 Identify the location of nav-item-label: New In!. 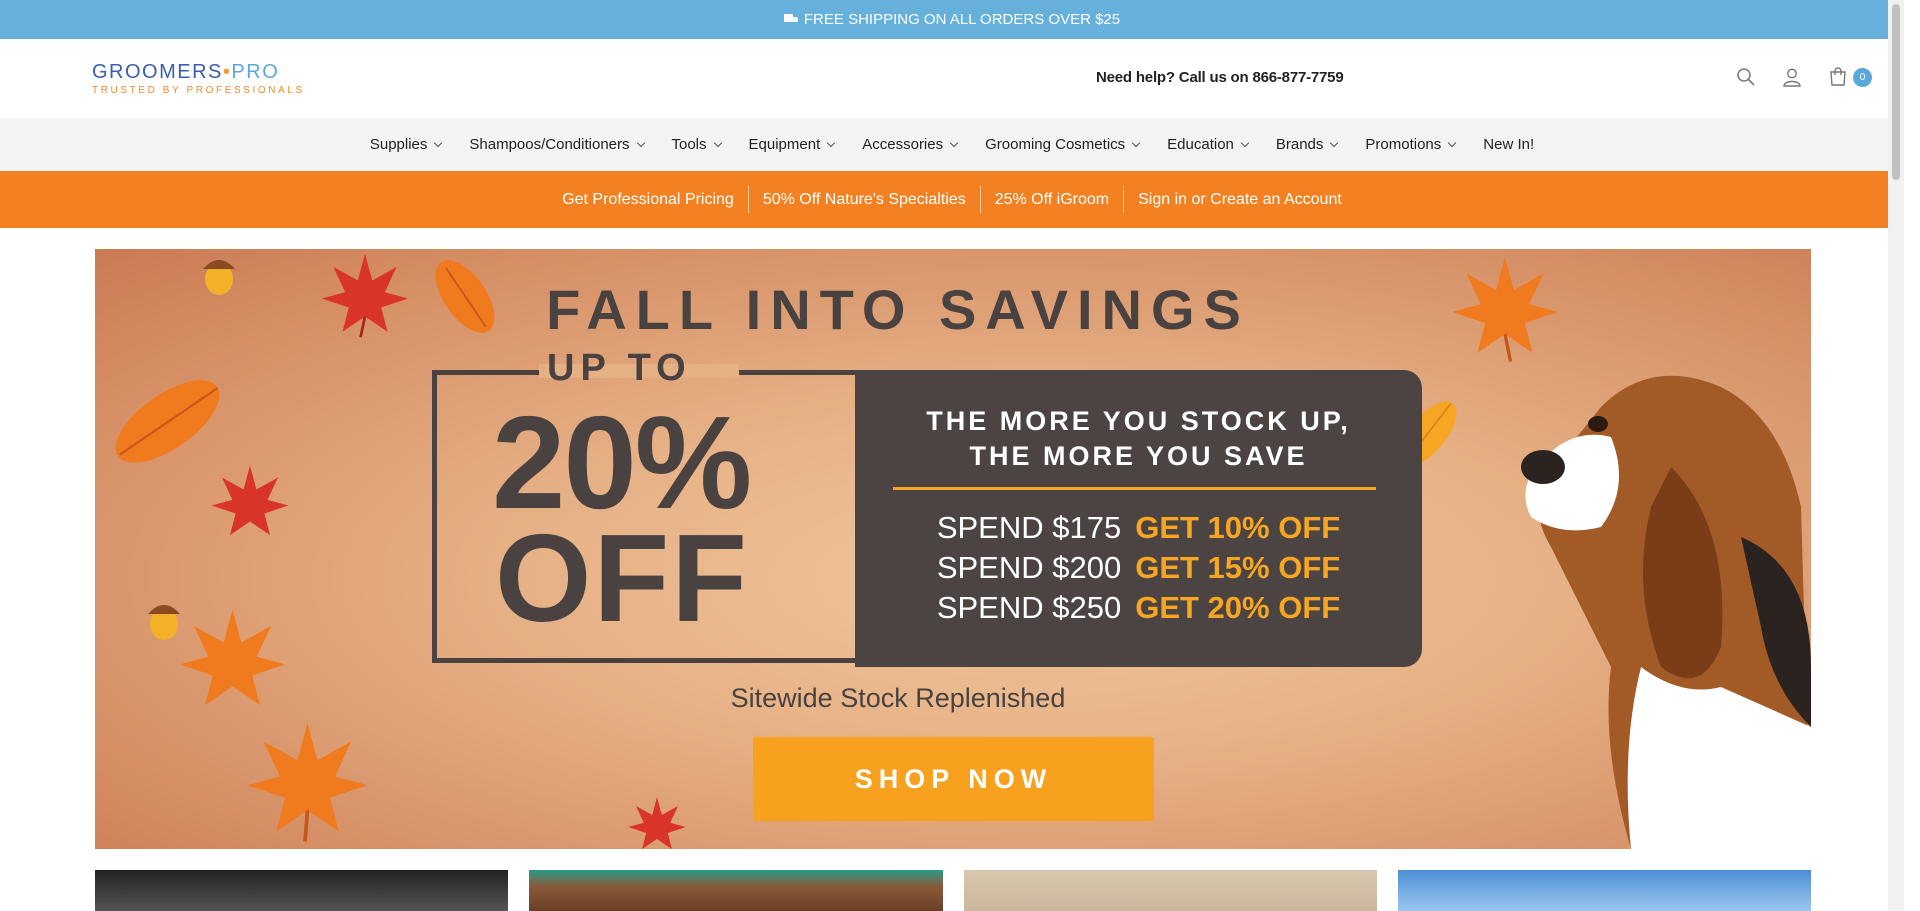
(1509, 144).